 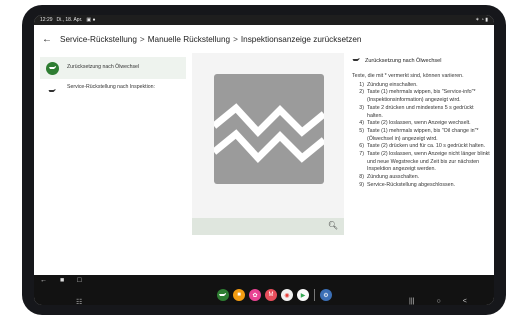 What do you see at coordinates (91, 20) in the screenshot?
I see `notification-icons: ▣ ●` at bounding box center [91, 20].